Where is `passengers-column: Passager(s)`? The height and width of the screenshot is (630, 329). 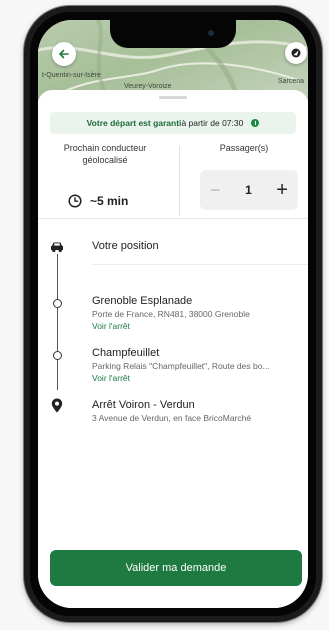
passengers-column: Passager(s) is located at coordinates (244, 148).